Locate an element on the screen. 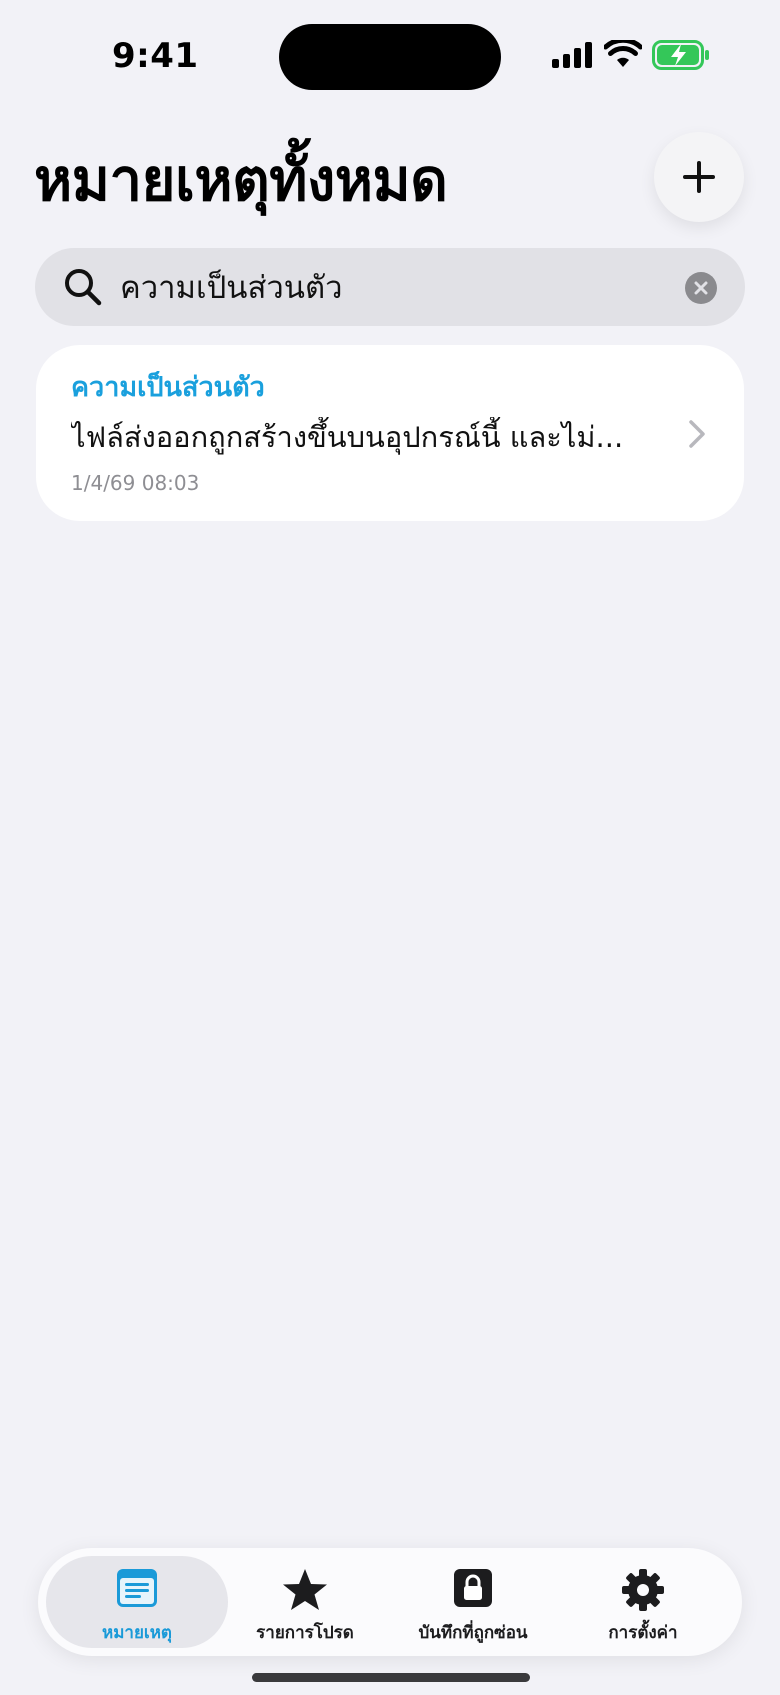 The image size is (780, 1695). lock-icon is located at coordinates (473, 1588).